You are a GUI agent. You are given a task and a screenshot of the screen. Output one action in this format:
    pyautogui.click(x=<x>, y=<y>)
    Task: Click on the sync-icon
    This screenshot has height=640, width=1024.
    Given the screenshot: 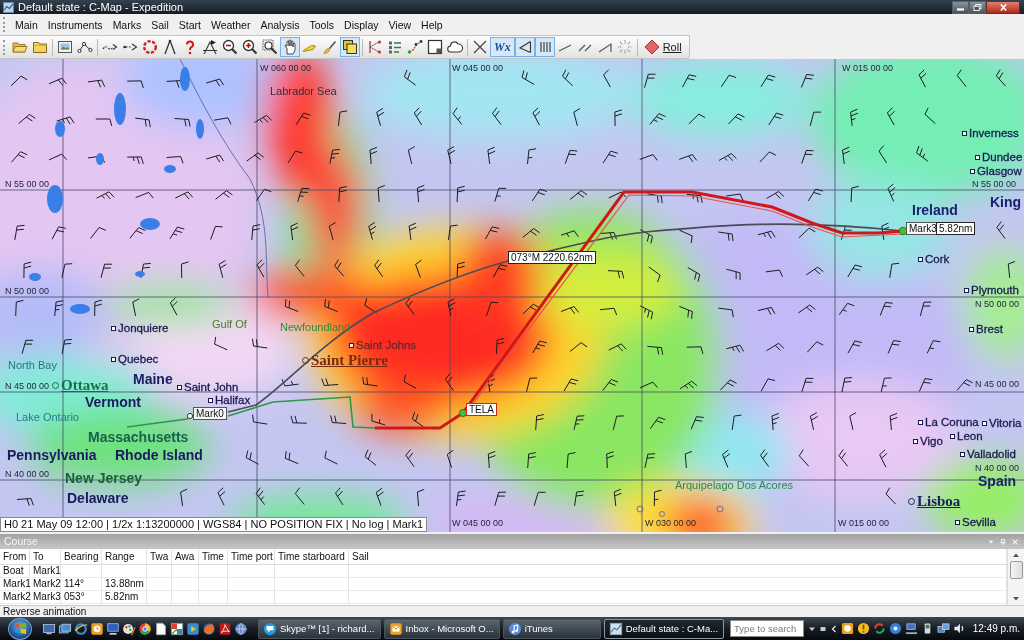 What is the action you would take?
    pyautogui.click(x=879, y=628)
    